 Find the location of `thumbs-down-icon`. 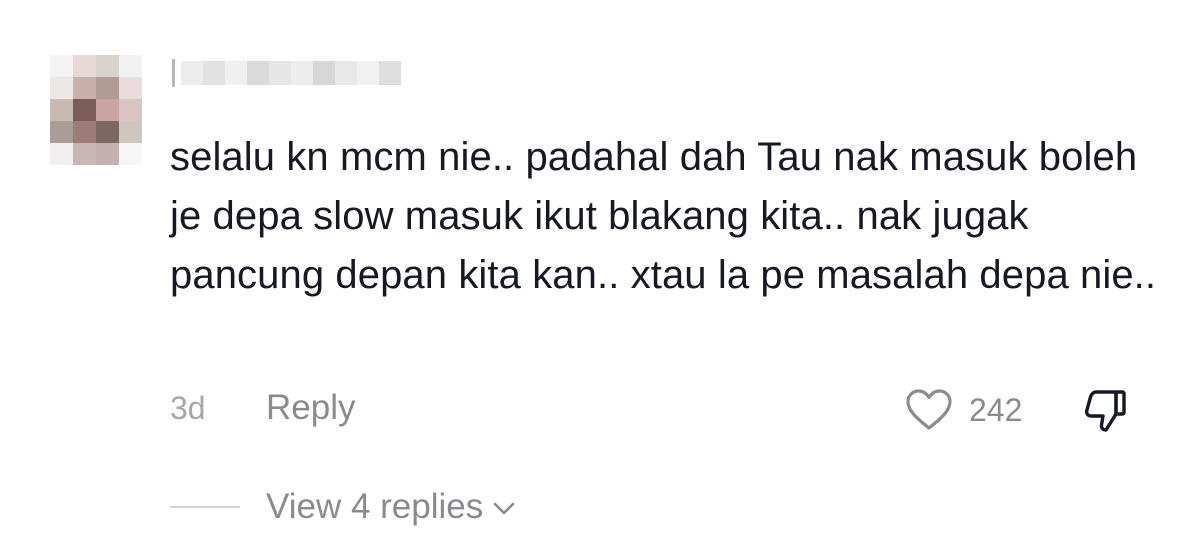

thumbs-down-icon is located at coordinates (1106, 411).